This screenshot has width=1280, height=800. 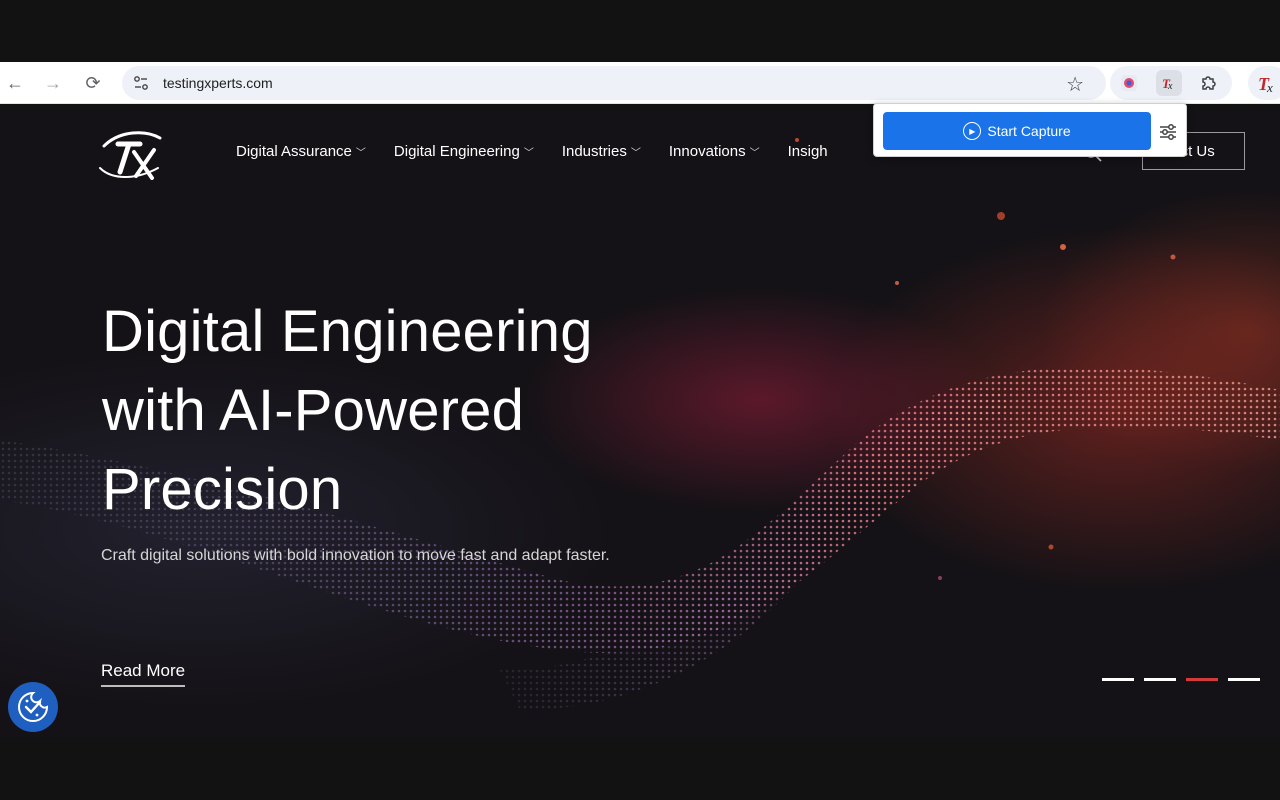 What do you see at coordinates (1168, 132) in the screenshot?
I see `settings-sliders-icon` at bounding box center [1168, 132].